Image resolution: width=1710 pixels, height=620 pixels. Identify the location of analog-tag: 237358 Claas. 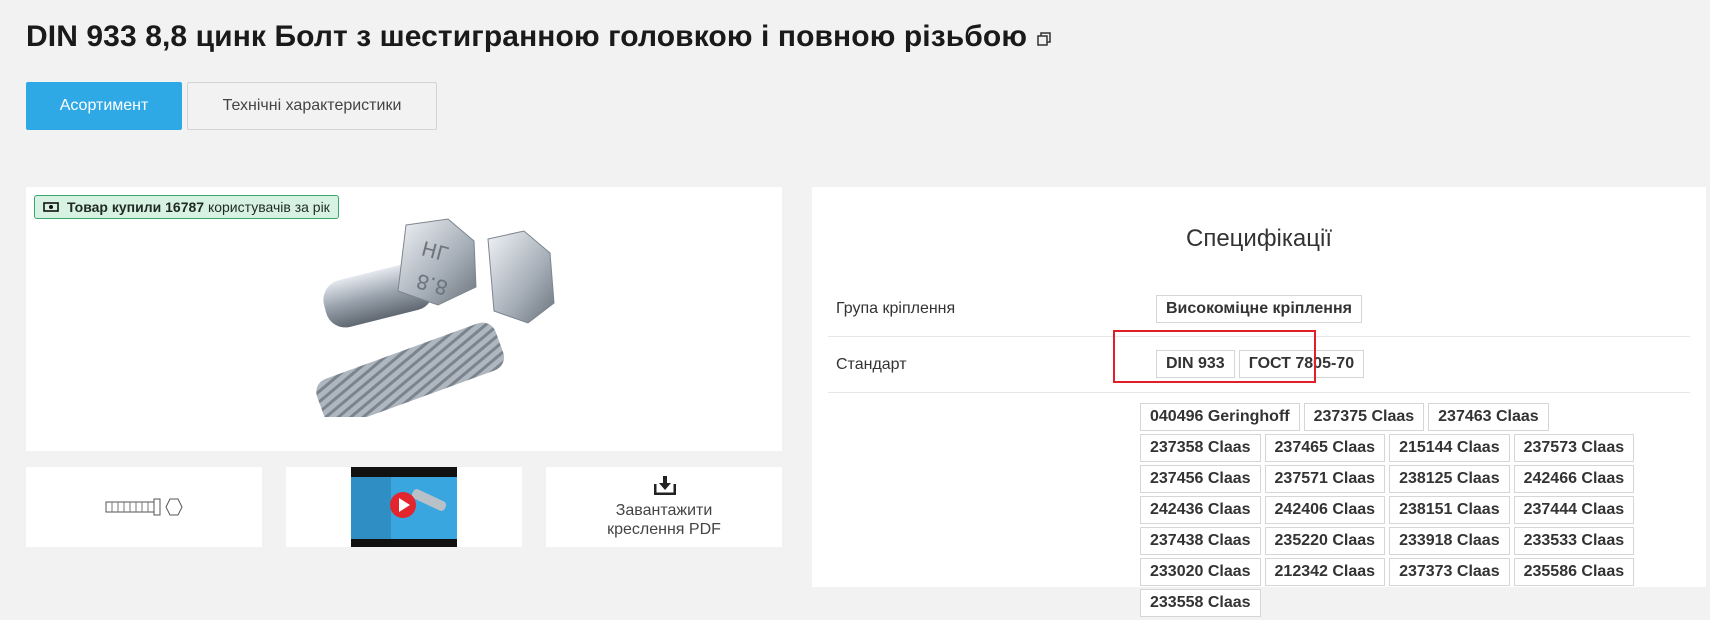
(1200, 448).